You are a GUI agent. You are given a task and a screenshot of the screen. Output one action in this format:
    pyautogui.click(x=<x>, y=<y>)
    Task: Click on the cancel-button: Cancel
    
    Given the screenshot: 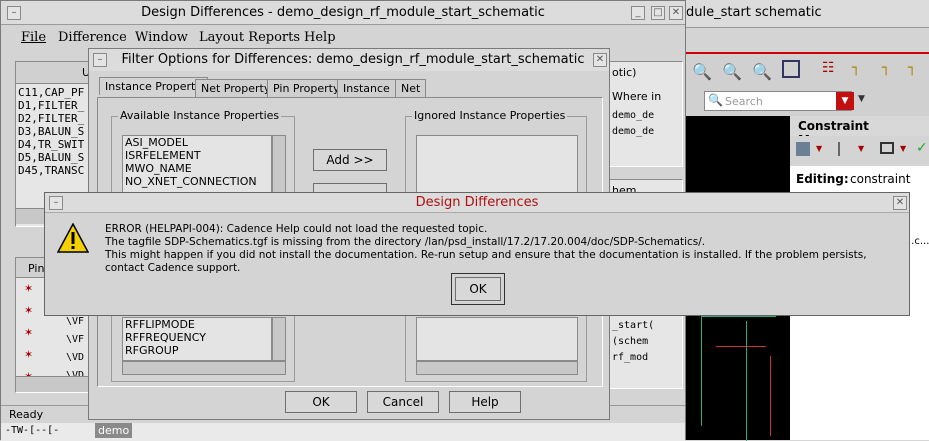 What is the action you would take?
    pyautogui.click(x=403, y=402)
    